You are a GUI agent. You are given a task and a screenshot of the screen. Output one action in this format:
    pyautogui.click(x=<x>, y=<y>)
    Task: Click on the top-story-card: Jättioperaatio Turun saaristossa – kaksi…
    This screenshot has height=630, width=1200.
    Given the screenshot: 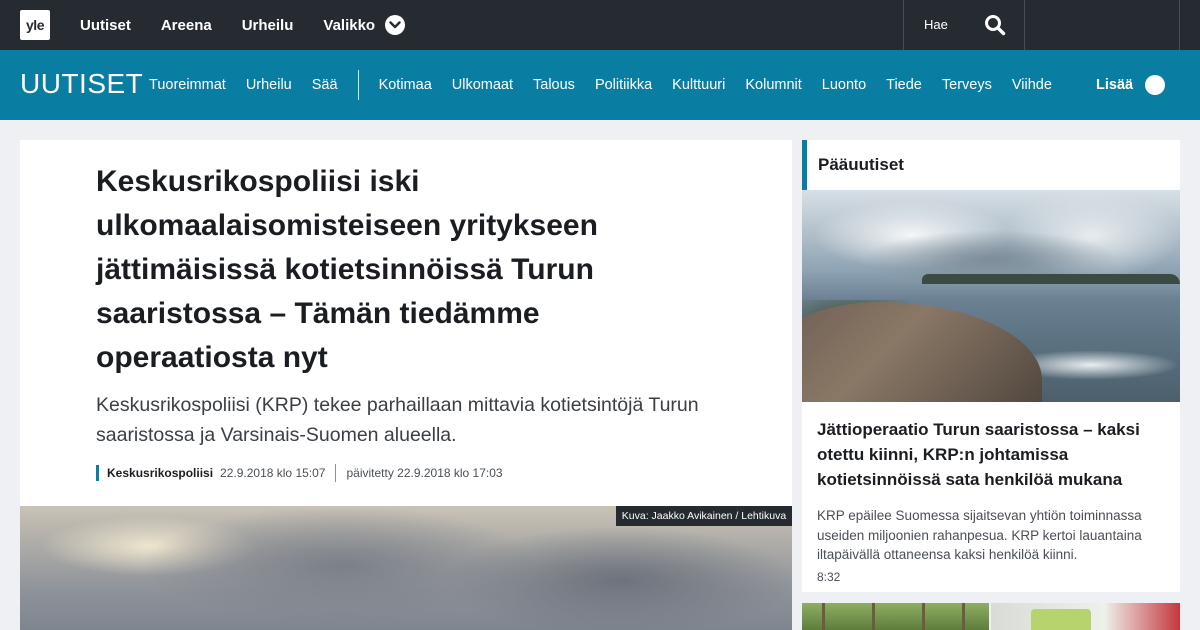 What is the action you would take?
    pyautogui.click(x=991, y=497)
    